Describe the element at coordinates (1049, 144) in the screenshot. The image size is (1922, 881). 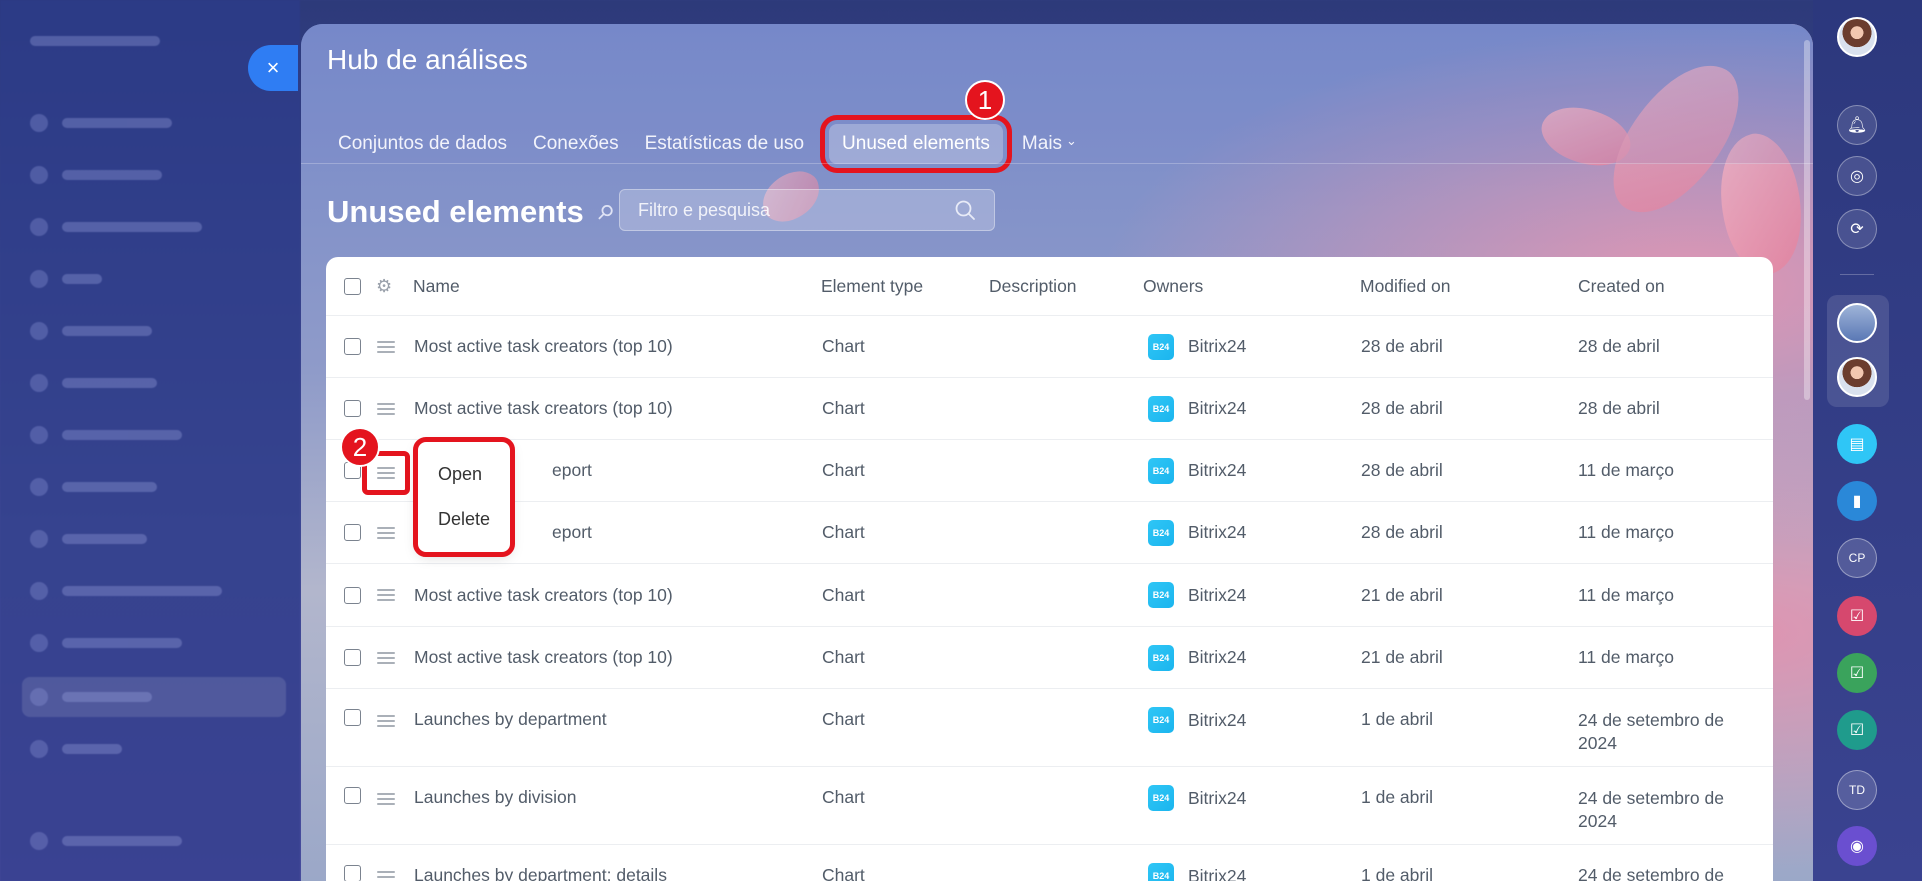
I see `tab-more: Mais ⌄` at that location.